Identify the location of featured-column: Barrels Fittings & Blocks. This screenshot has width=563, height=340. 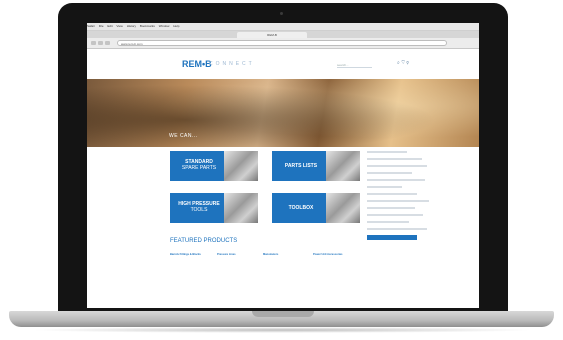
(185, 255).